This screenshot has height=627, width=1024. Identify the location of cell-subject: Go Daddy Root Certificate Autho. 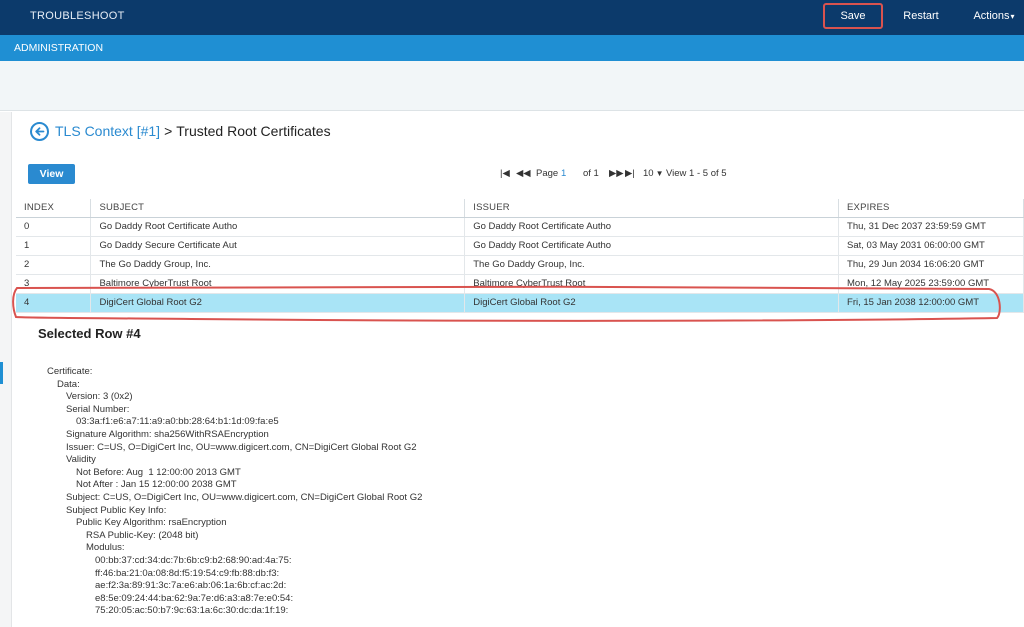
(278, 227).